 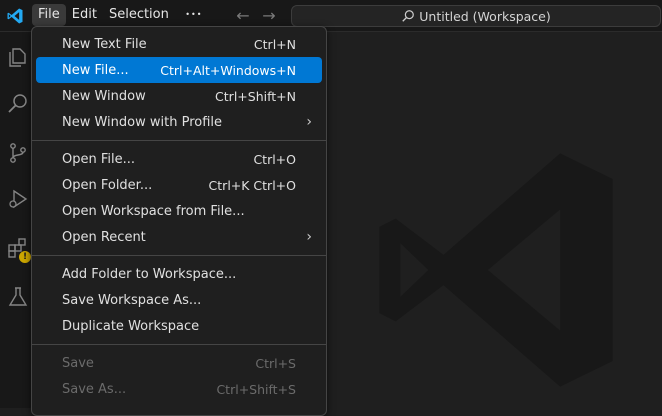 I want to click on source-control-icon, so click(x=18, y=153).